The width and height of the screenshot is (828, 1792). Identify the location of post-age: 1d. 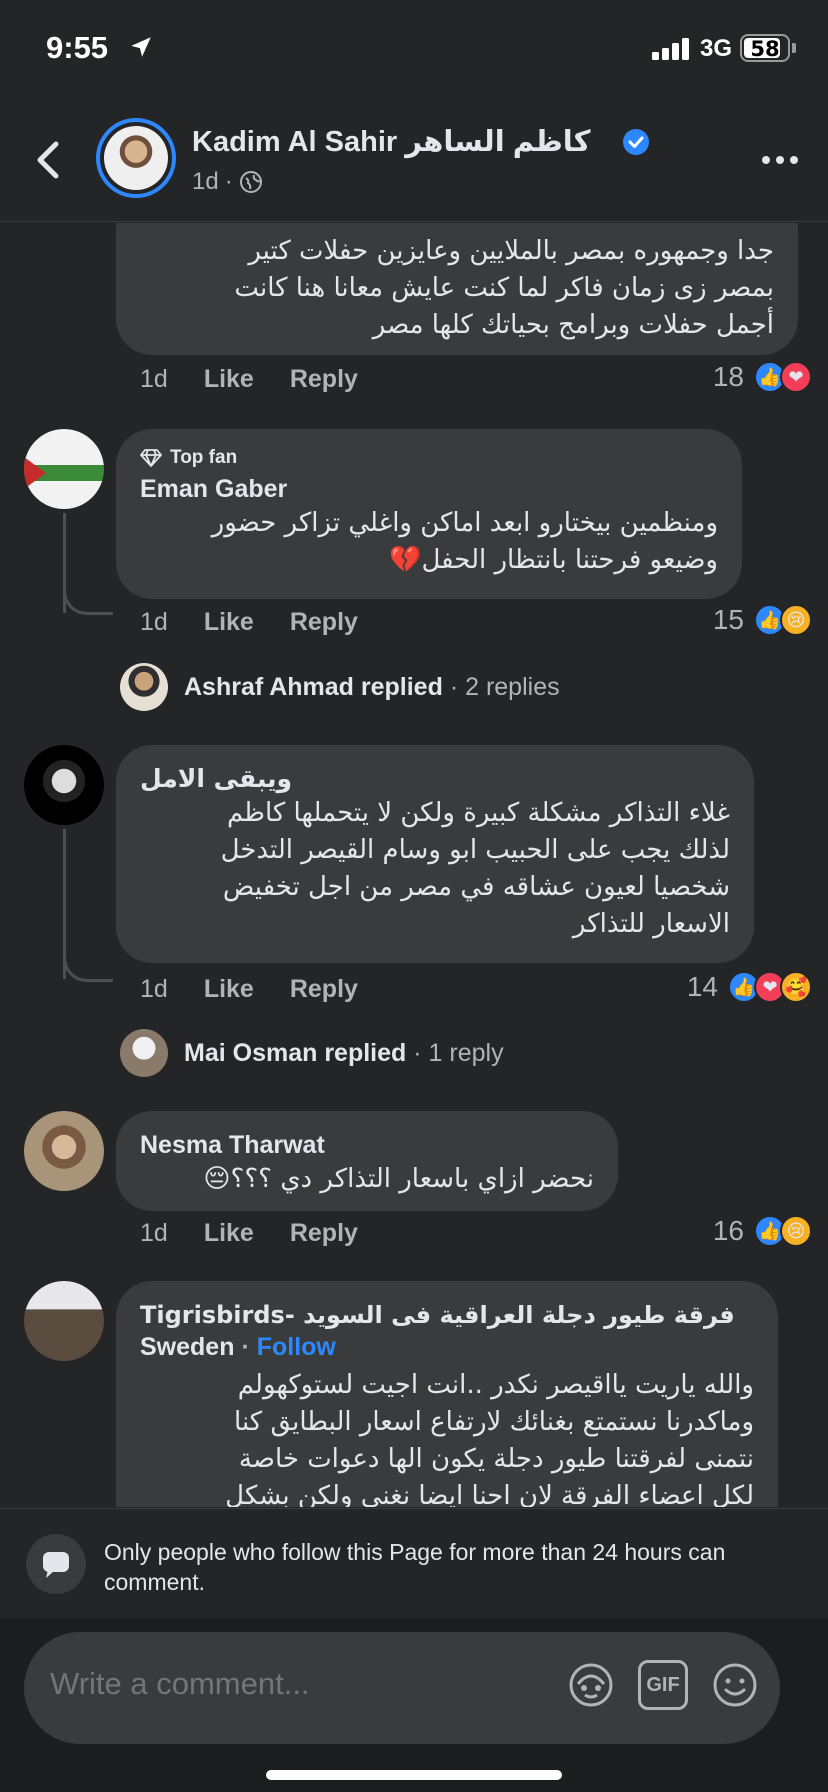
(205, 181).